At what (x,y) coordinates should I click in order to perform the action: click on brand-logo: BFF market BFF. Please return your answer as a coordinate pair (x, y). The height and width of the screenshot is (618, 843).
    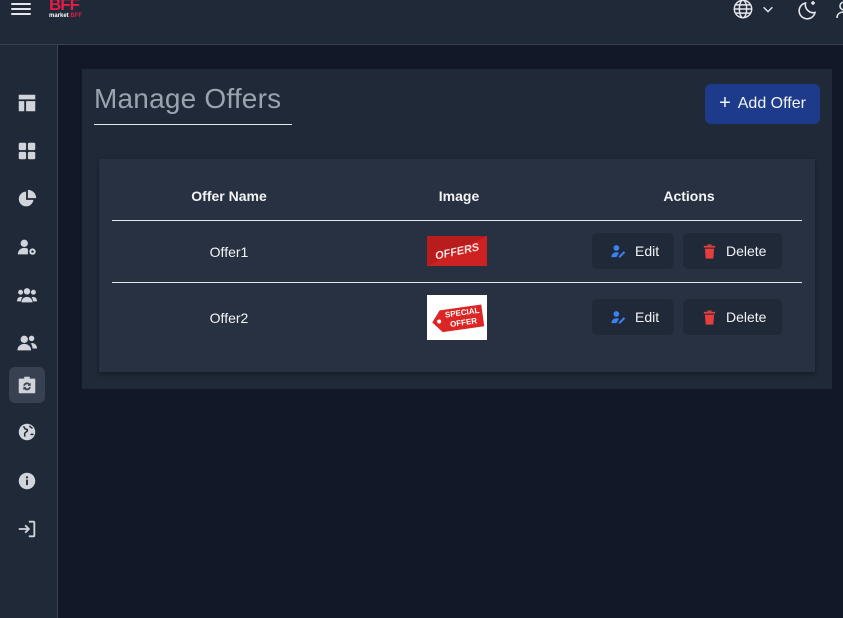
    Looking at the image, I should click on (66, 11).